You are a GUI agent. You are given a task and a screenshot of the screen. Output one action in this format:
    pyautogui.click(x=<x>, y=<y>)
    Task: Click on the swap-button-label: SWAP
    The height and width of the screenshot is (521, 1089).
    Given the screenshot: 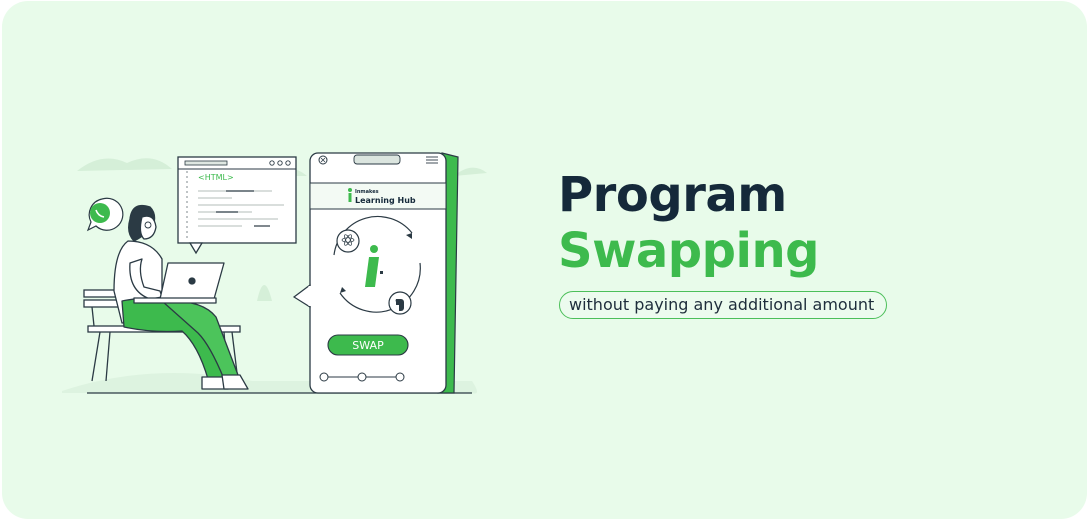 What is the action you would take?
    pyautogui.click(x=368, y=345)
    